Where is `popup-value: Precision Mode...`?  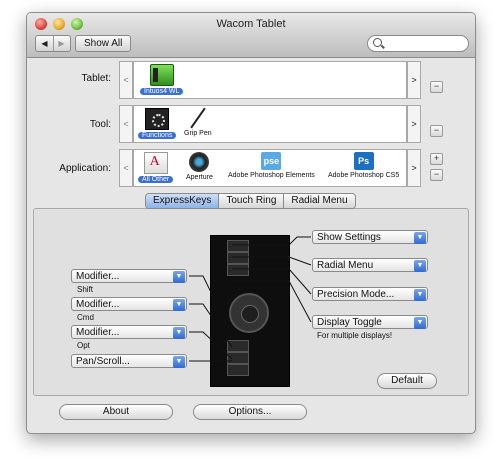
popup-value: Precision Mode... is located at coordinates (356, 294).